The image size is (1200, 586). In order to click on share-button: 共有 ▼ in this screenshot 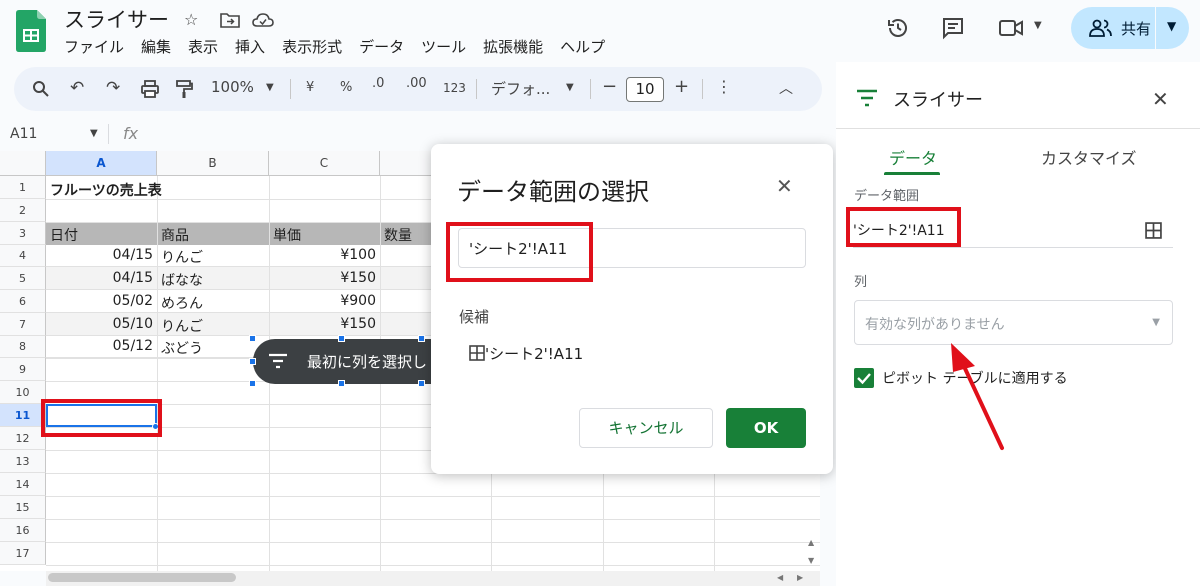, I will do `click(1130, 28)`.